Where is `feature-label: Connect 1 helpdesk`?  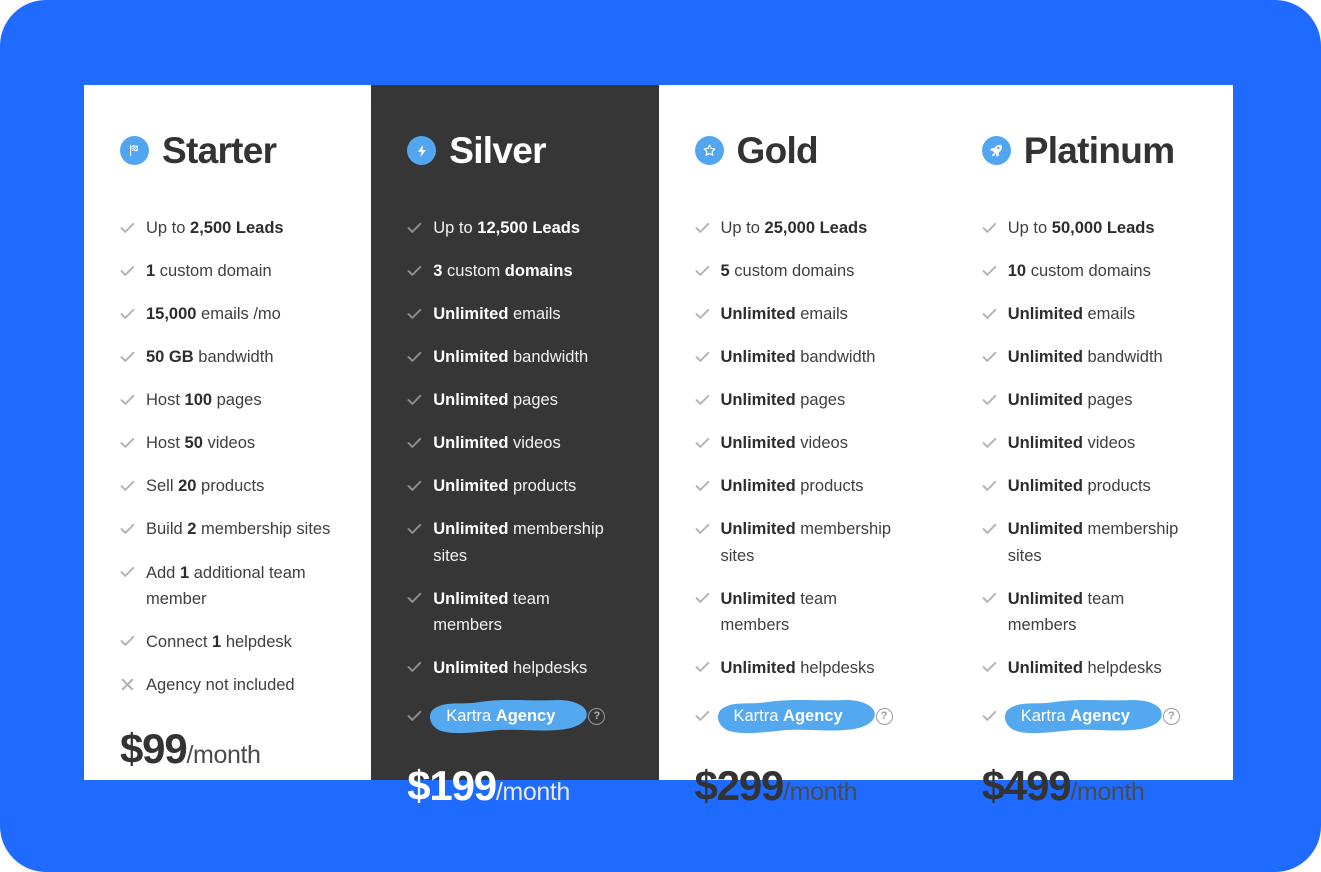 feature-label: Connect 1 helpdesk is located at coordinates (219, 641).